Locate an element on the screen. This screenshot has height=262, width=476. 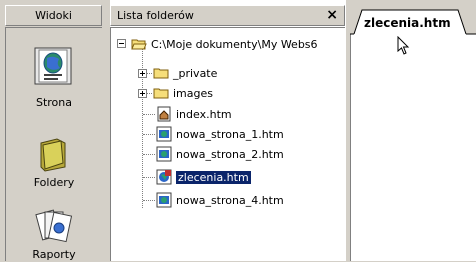
tree-item-label: _private is located at coordinates (195, 73).